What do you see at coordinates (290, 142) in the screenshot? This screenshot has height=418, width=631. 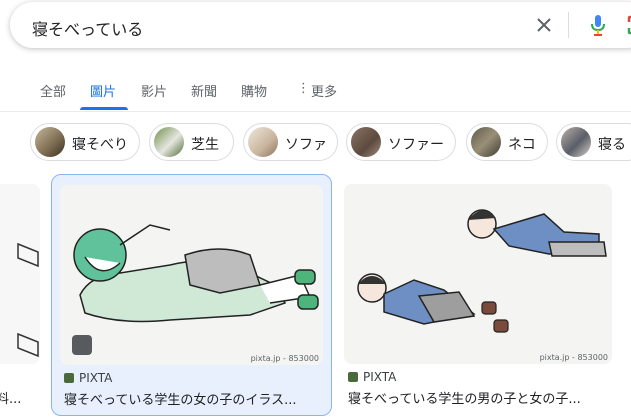 I see `chip-sofa: ソファ` at bounding box center [290, 142].